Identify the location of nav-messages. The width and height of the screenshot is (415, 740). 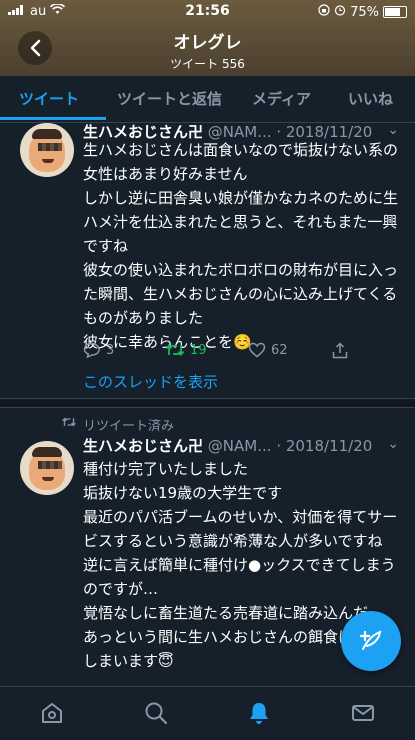
(363, 713).